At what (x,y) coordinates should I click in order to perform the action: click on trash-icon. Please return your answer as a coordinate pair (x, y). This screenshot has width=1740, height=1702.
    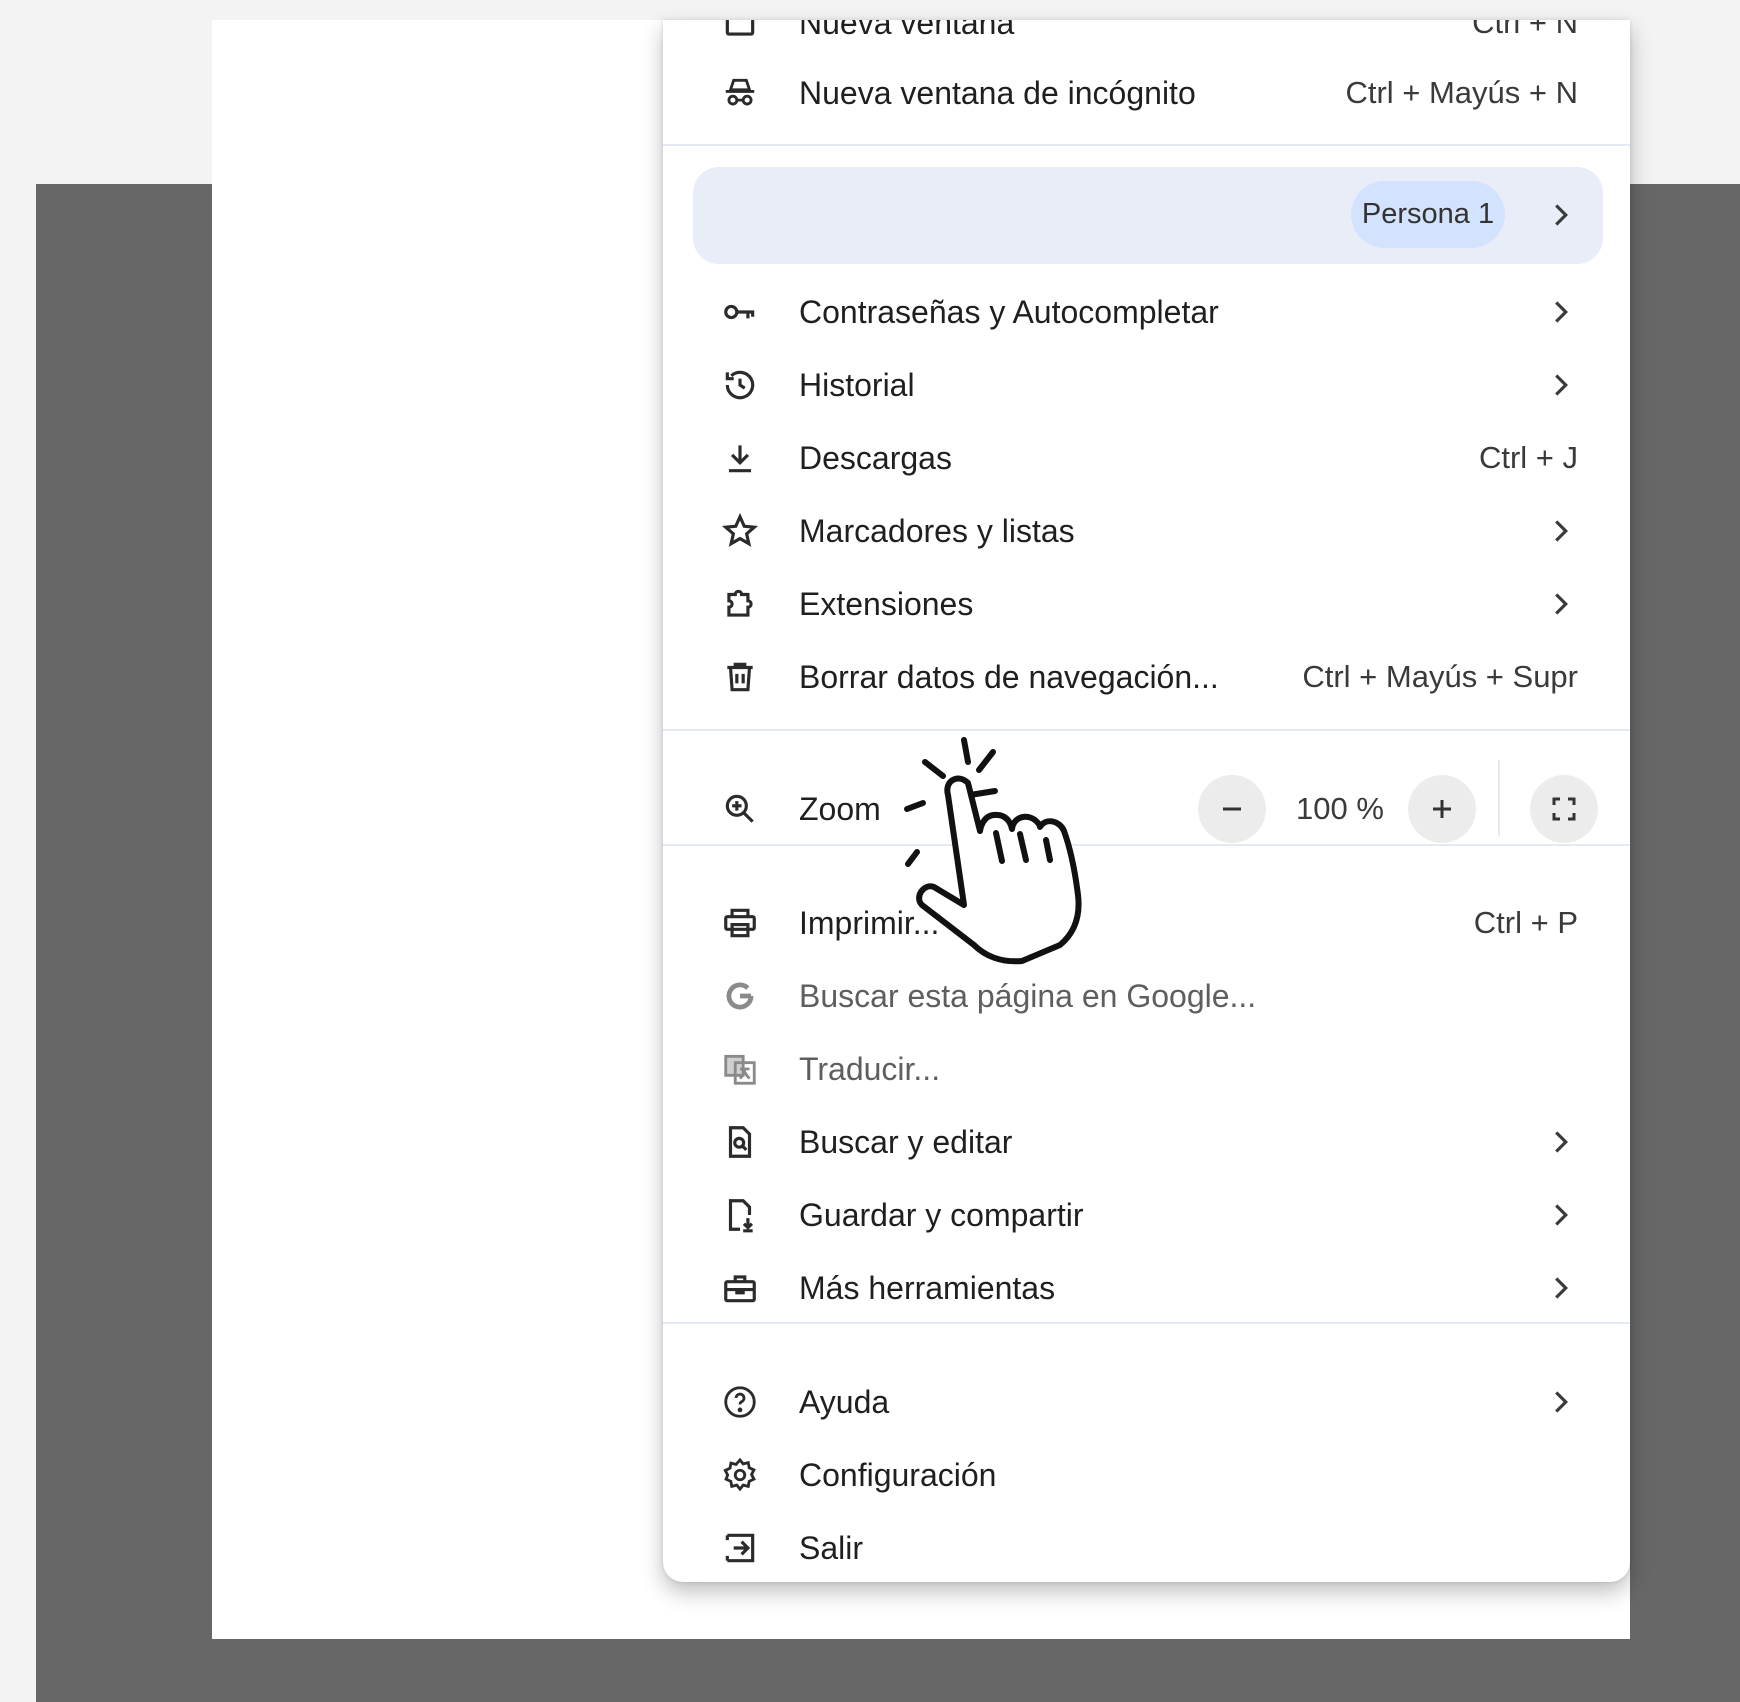
    Looking at the image, I should click on (740, 677).